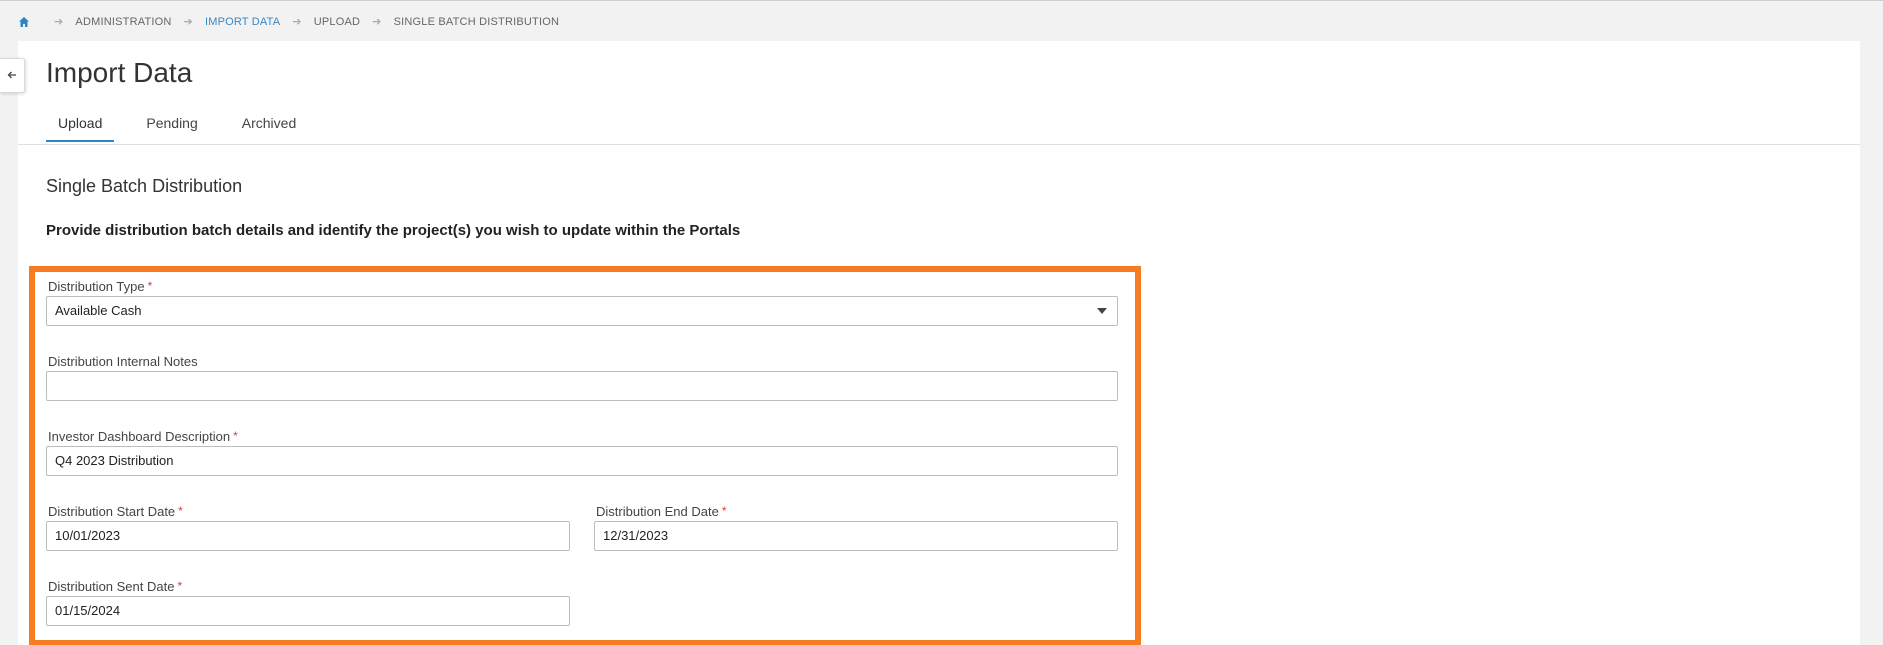 The height and width of the screenshot is (645, 1883). What do you see at coordinates (115, 511) in the screenshot?
I see `start-date-label: Distribution Start Date *` at bounding box center [115, 511].